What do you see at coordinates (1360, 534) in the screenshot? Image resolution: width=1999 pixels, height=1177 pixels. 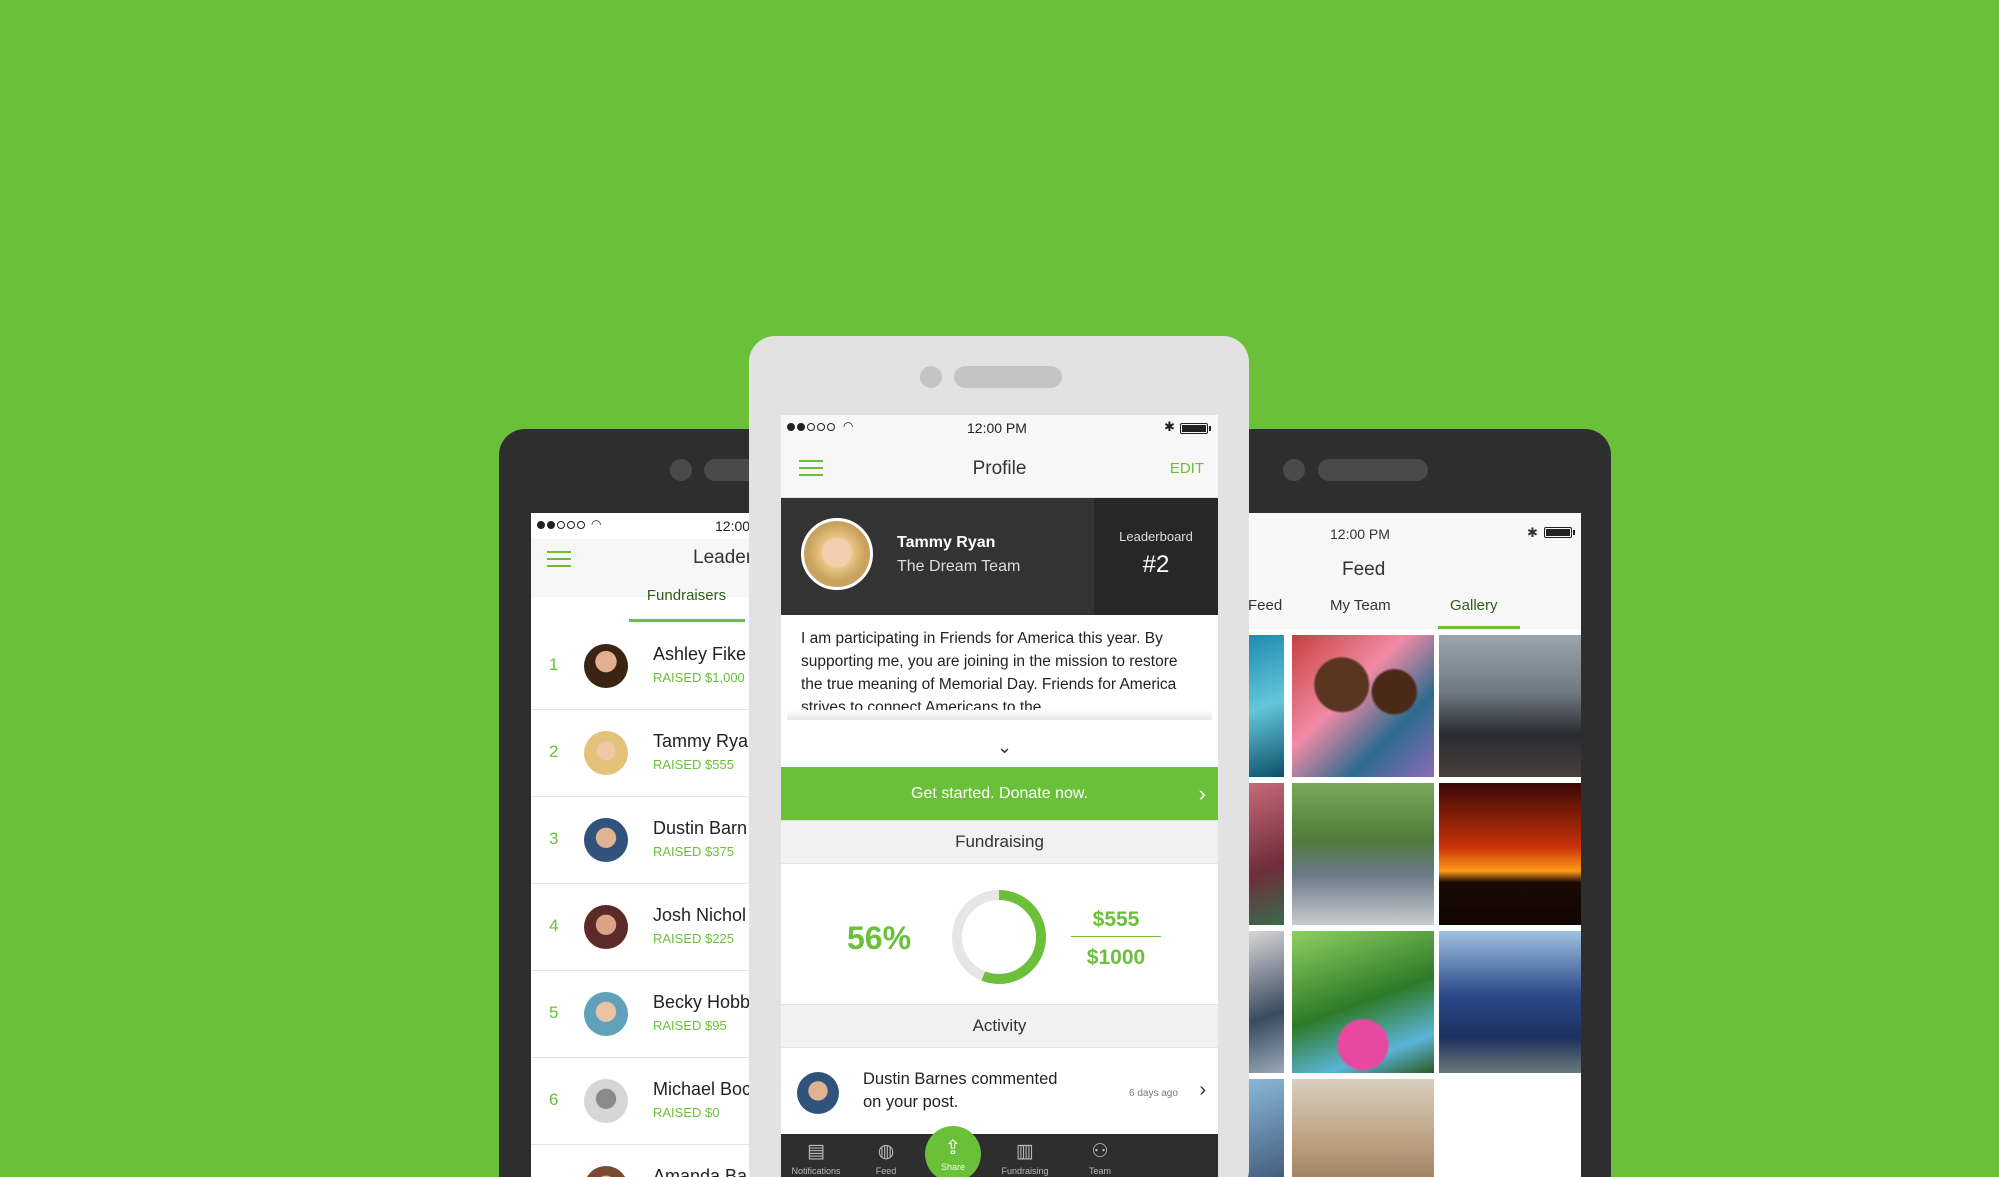 I see `status-time: 12:00 PM` at bounding box center [1360, 534].